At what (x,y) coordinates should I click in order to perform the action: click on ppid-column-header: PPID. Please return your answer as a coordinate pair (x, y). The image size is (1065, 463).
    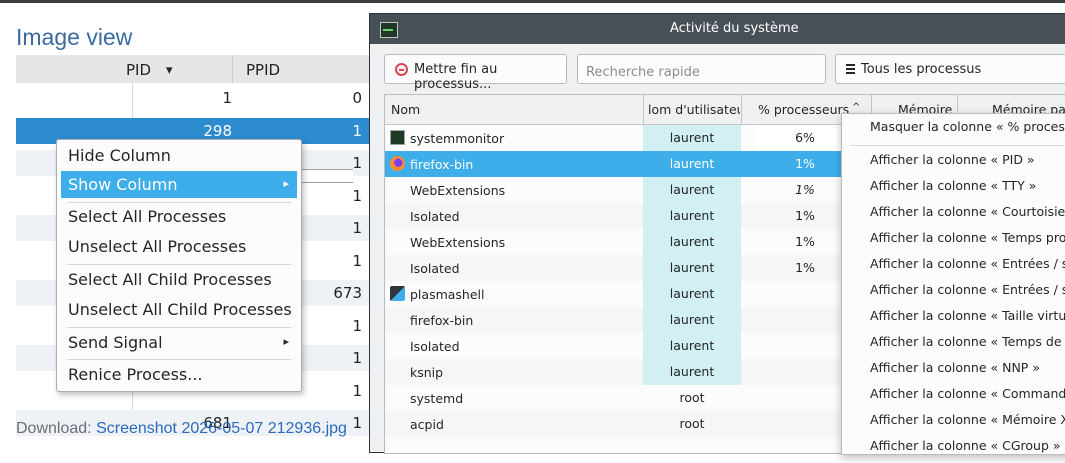
    Looking at the image, I should click on (263, 70).